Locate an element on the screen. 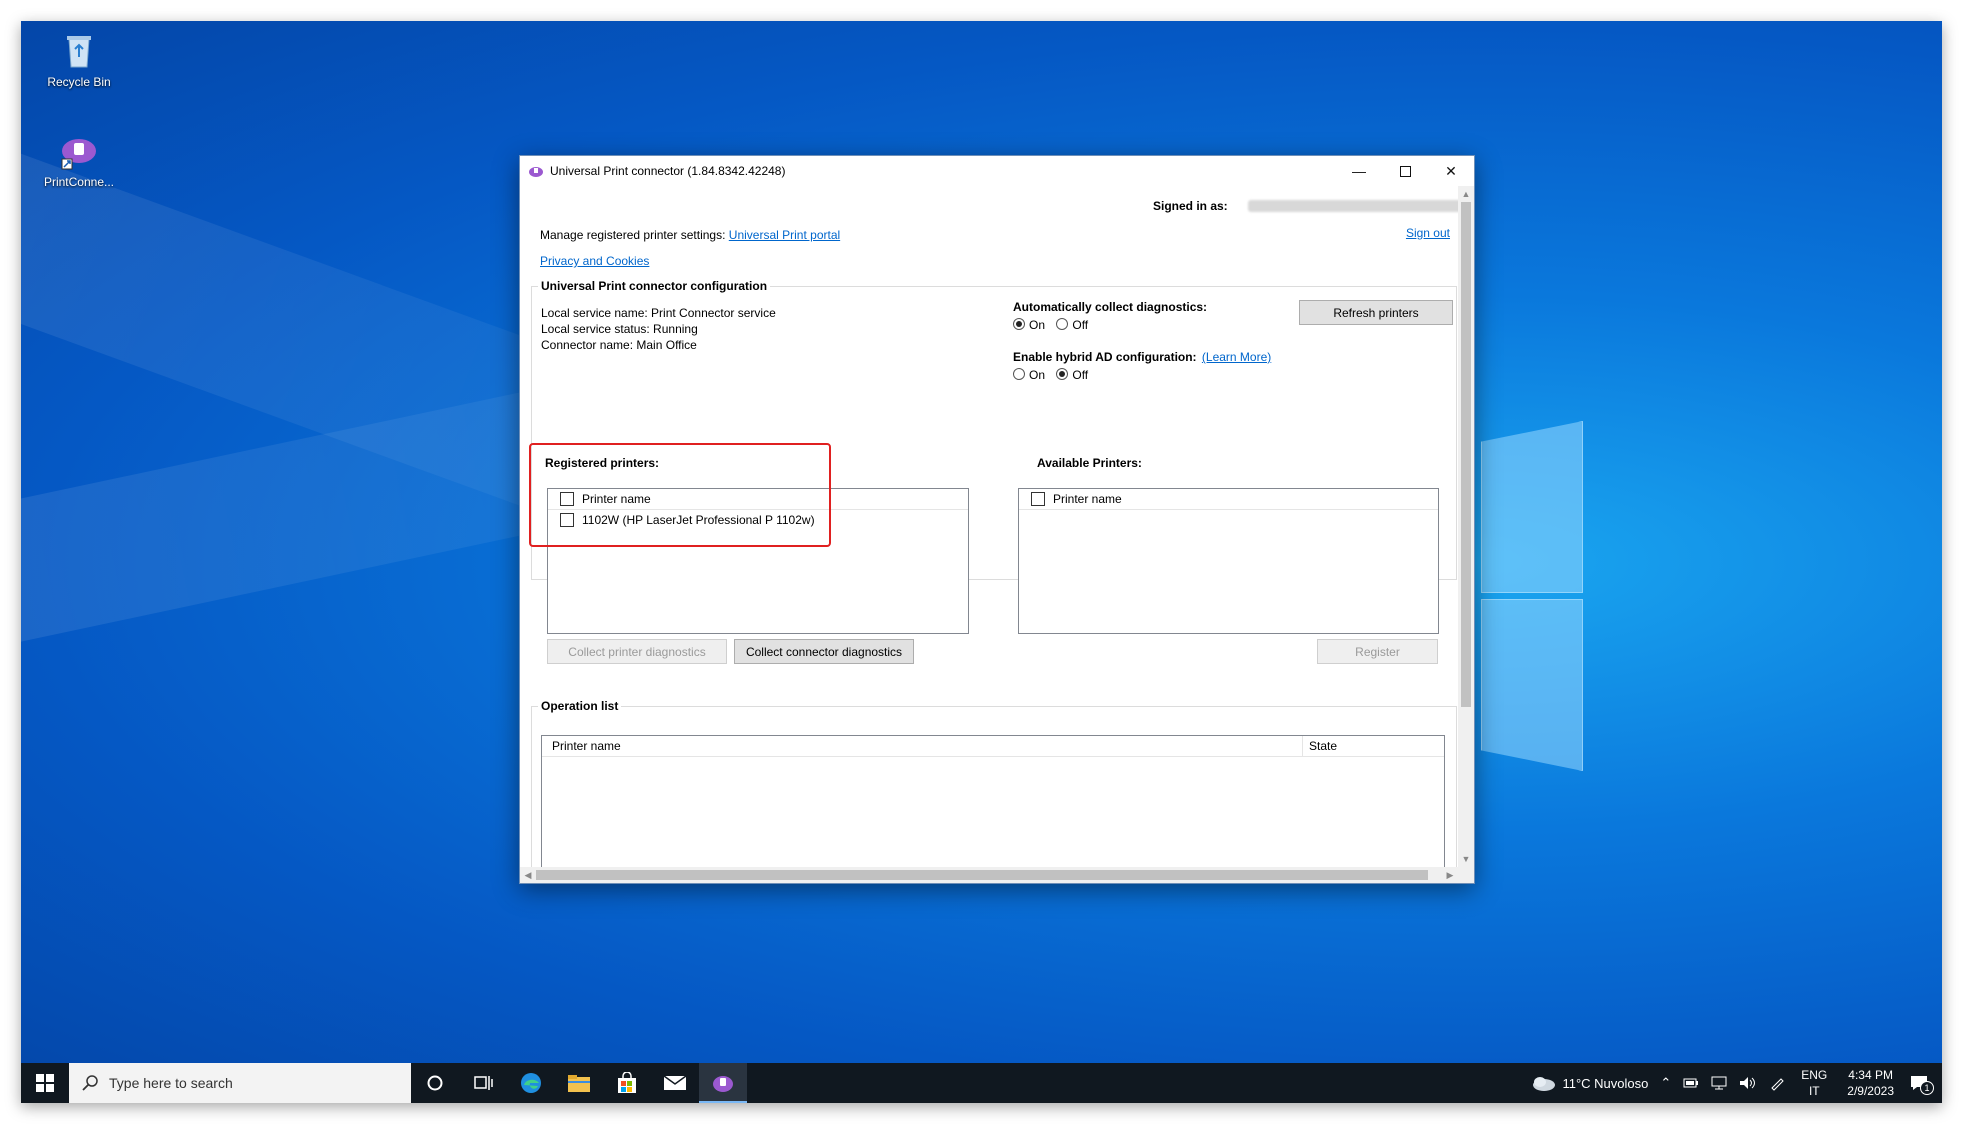  desktop-icon-recycle-bin: Recycle Bin is located at coordinates (79, 60).